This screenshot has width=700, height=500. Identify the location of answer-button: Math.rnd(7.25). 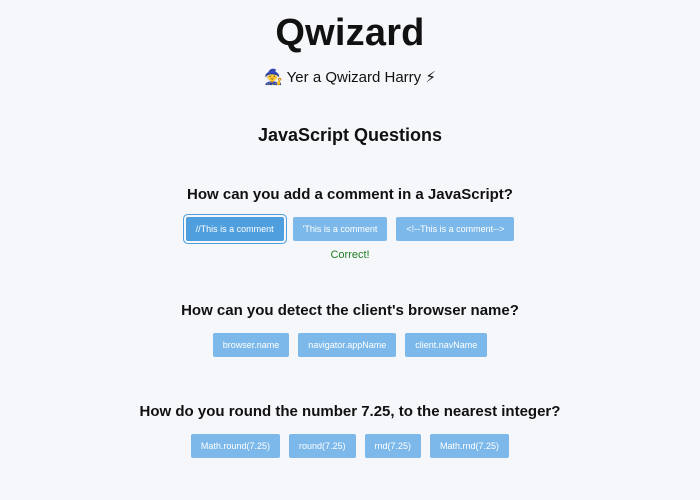
(470, 446).